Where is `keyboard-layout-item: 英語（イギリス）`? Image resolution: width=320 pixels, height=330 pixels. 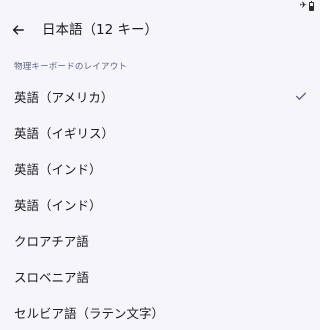 keyboard-layout-item: 英語（イギリス） is located at coordinates (160, 132).